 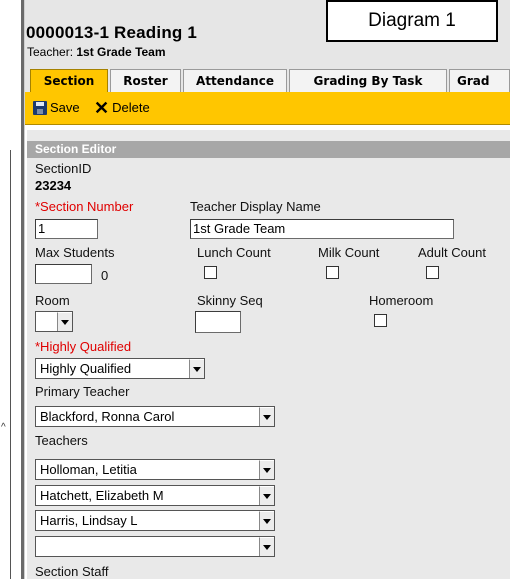 I want to click on teacher-label: Teacher:, so click(x=50, y=52).